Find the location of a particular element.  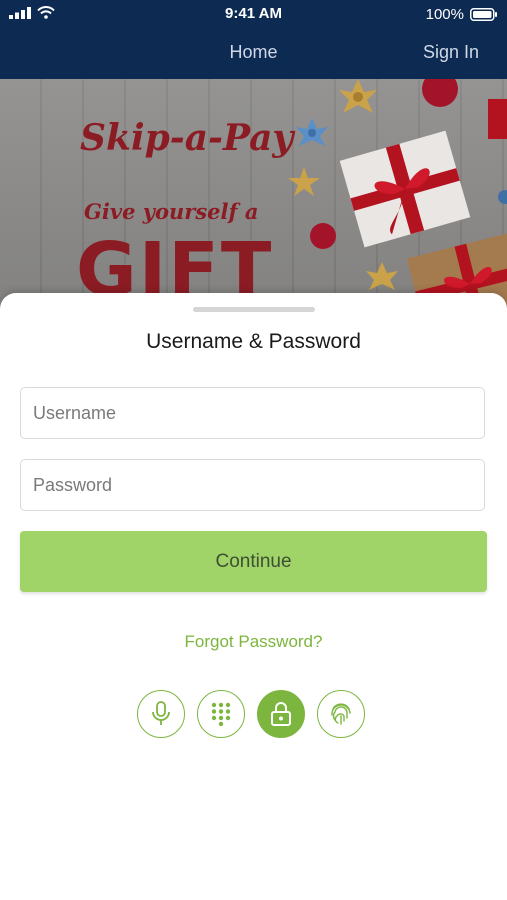

pin-auth-button is located at coordinates (221, 714).